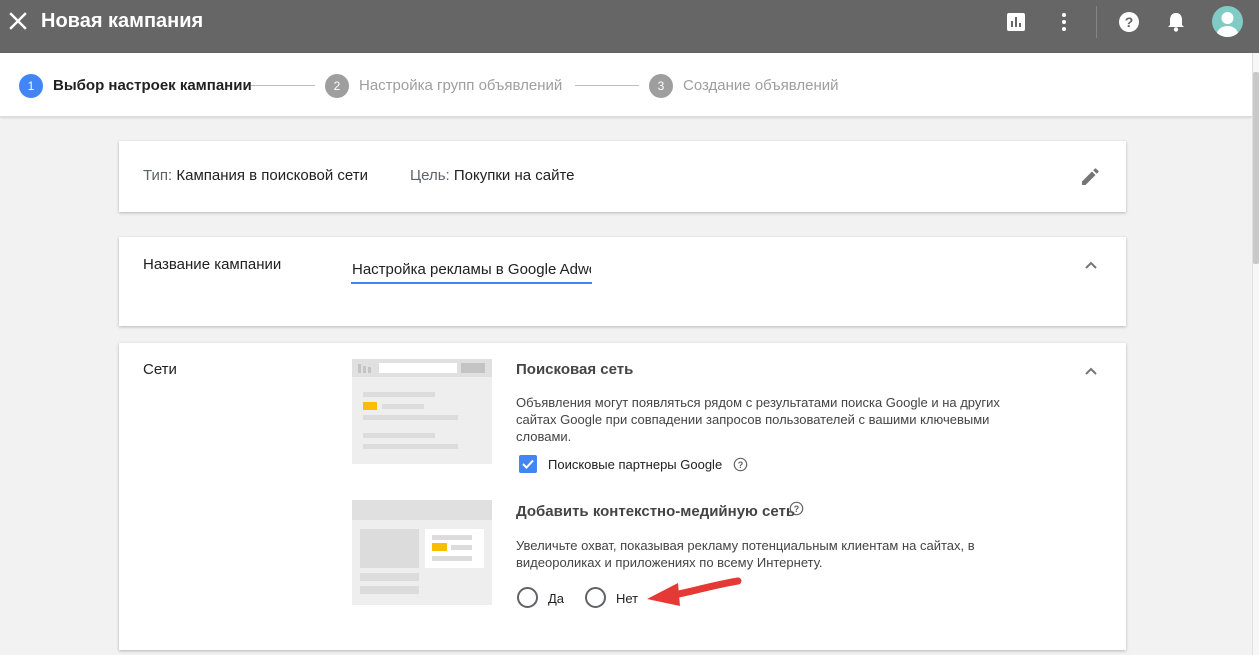  Describe the element at coordinates (430, 175) in the screenshot. I see `goal-prefix: Цель:` at that location.